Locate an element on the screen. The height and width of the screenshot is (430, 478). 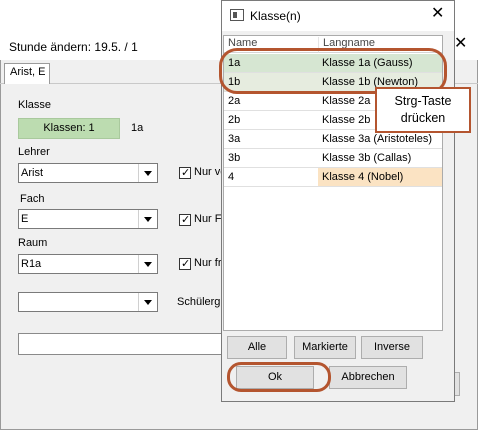
abbrechen-button: Abbrechen is located at coordinates (368, 377).